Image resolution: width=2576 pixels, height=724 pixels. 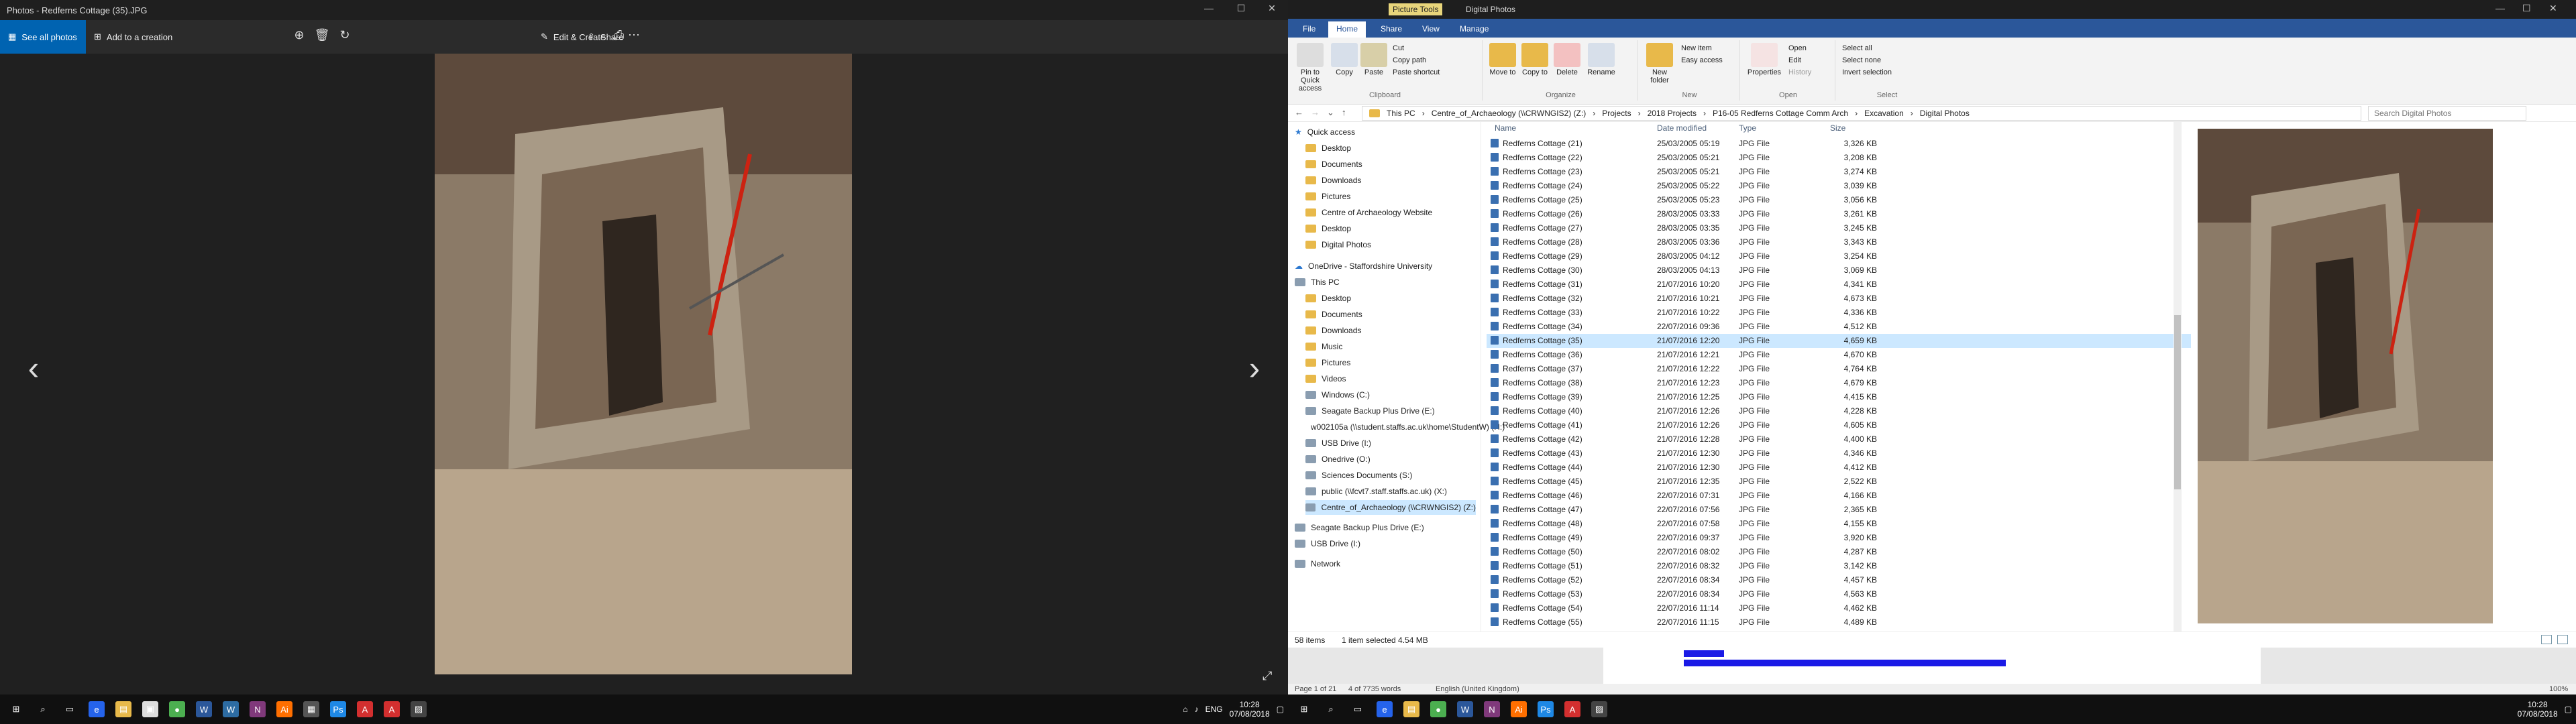 What do you see at coordinates (1884, 113) in the screenshot?
I see `breadcrumb-5: Excavation` at bounding box center [1884, 113].